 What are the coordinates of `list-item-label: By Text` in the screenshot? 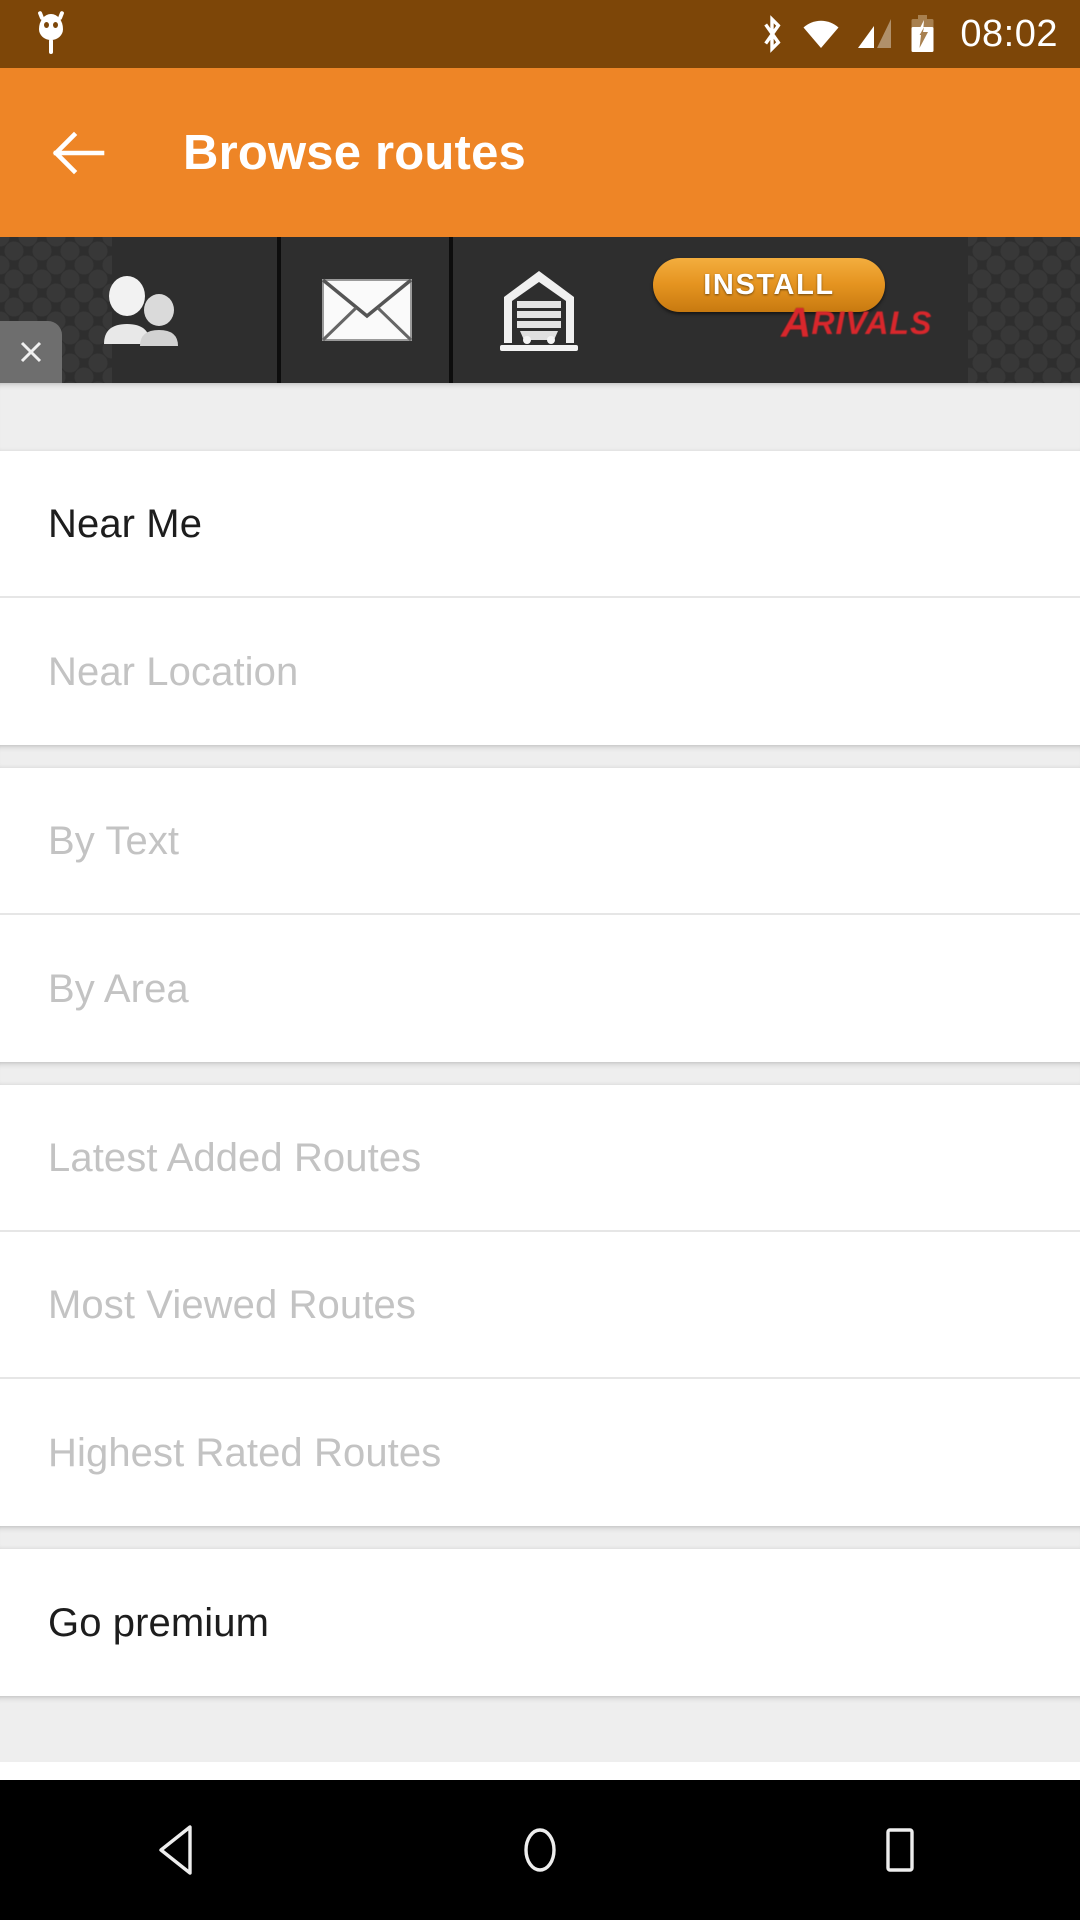 It's located at (114, 840).